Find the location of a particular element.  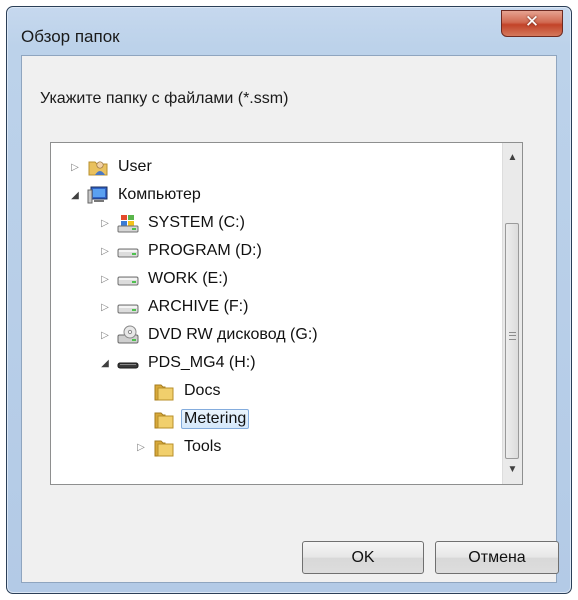

close-icon: ✕ is located at coordinates (532, 22).